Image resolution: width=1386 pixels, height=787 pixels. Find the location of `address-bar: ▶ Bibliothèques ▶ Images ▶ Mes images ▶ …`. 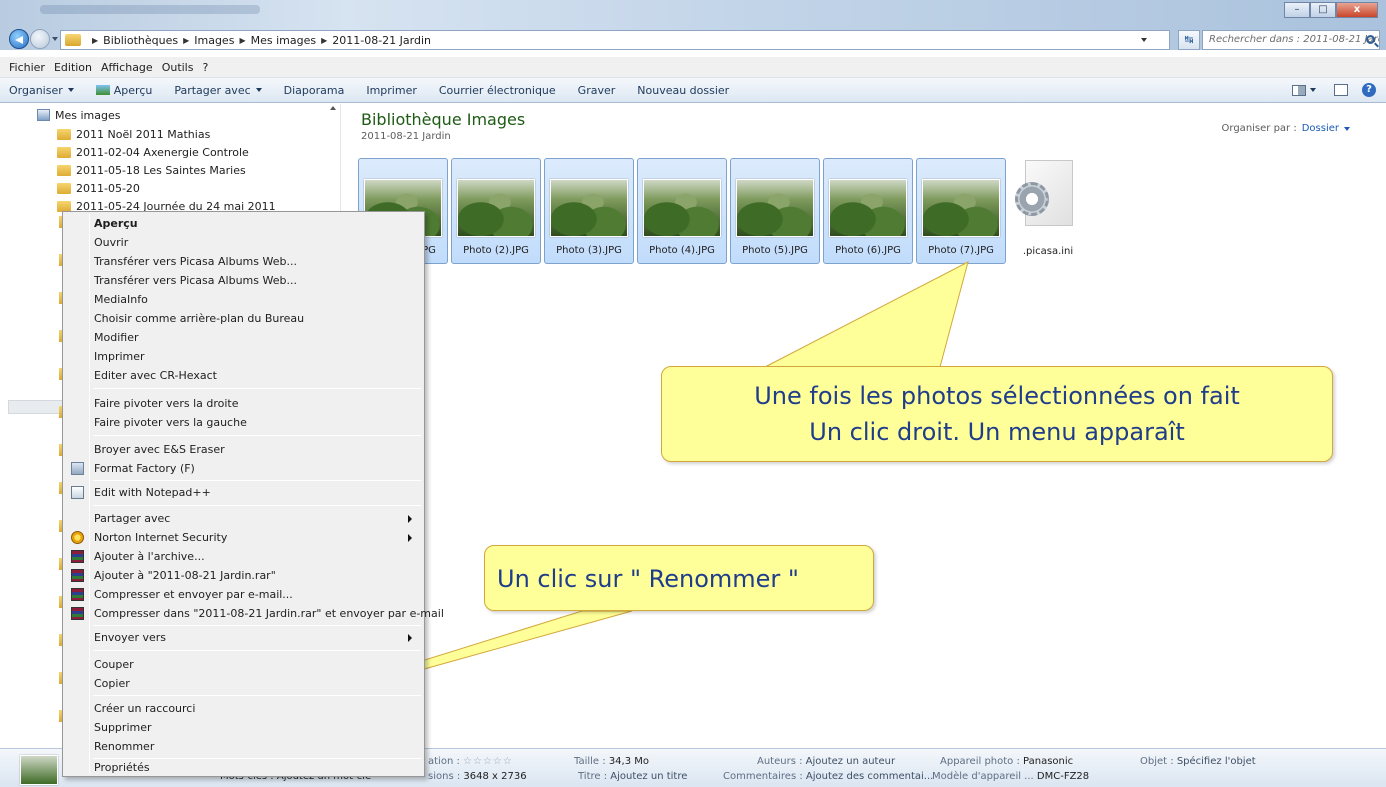

address-bar: ▶ Bibliothèques ▶ Images ▶ Mes images ▶ … is located at coordinates (615, 40).